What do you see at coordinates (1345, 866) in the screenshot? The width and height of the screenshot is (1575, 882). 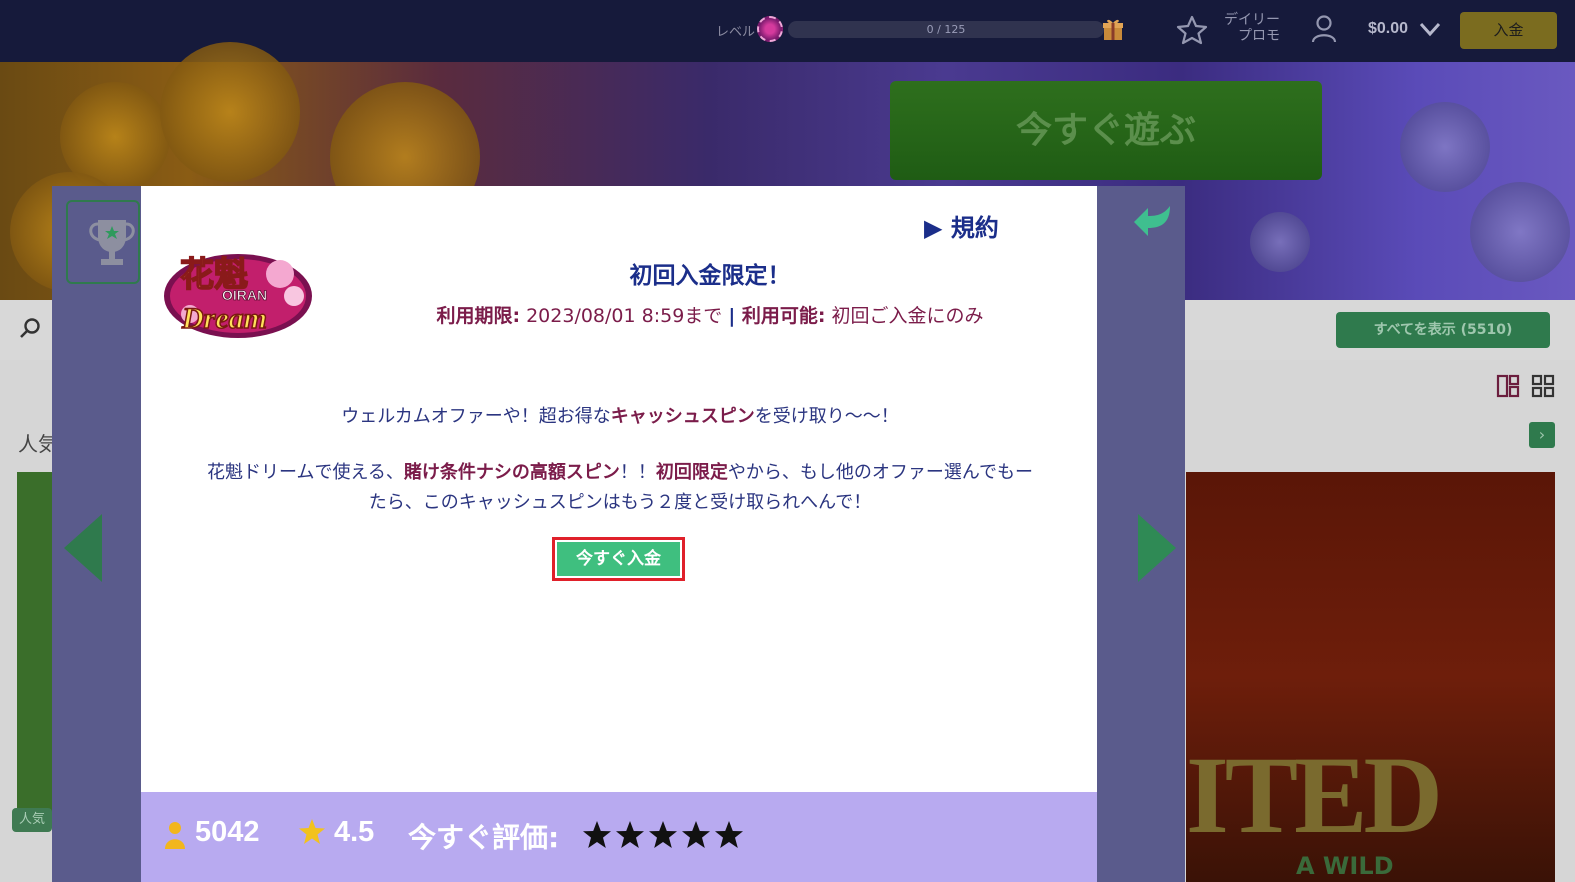 I see `game-tile-artwork-sub: A WILD` at bounding box center [1345, 866].